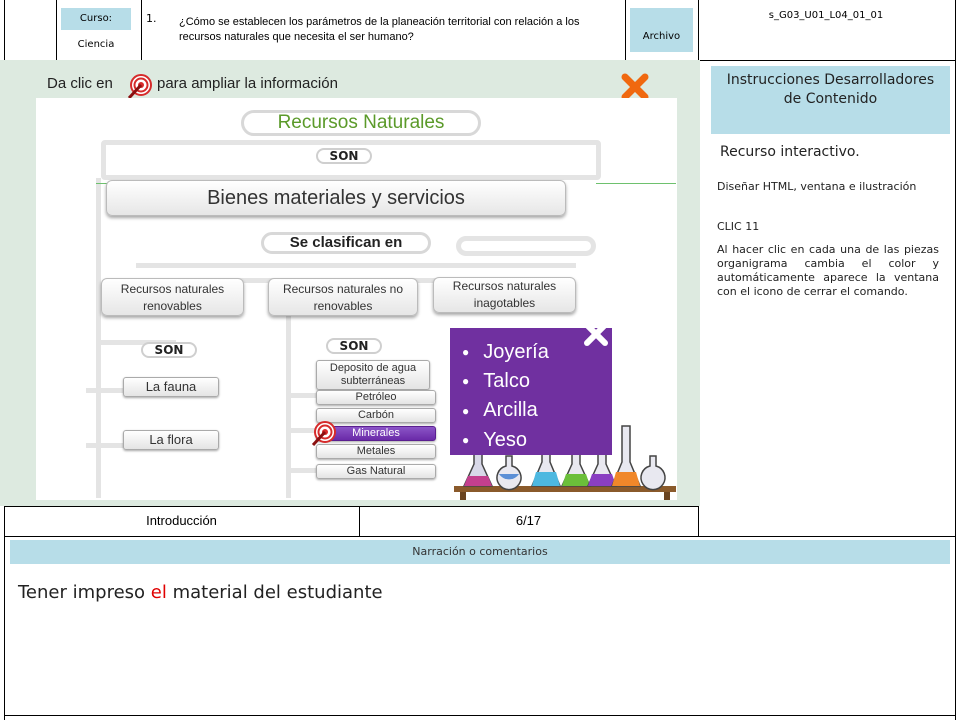 This screenshot has width=960, height=720. What do you see at coordinates (200, 592) in the screenshot?
I see `narration-text: Tener impreso el material del estudiante` at bounding box center [200, 592].